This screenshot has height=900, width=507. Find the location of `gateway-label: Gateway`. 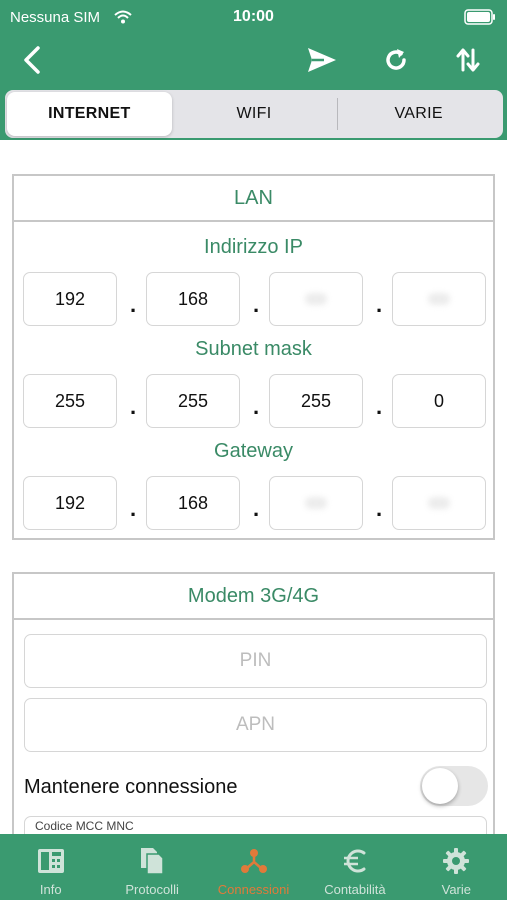

gateway-label: Gateway is located at coordinates (253, 451).